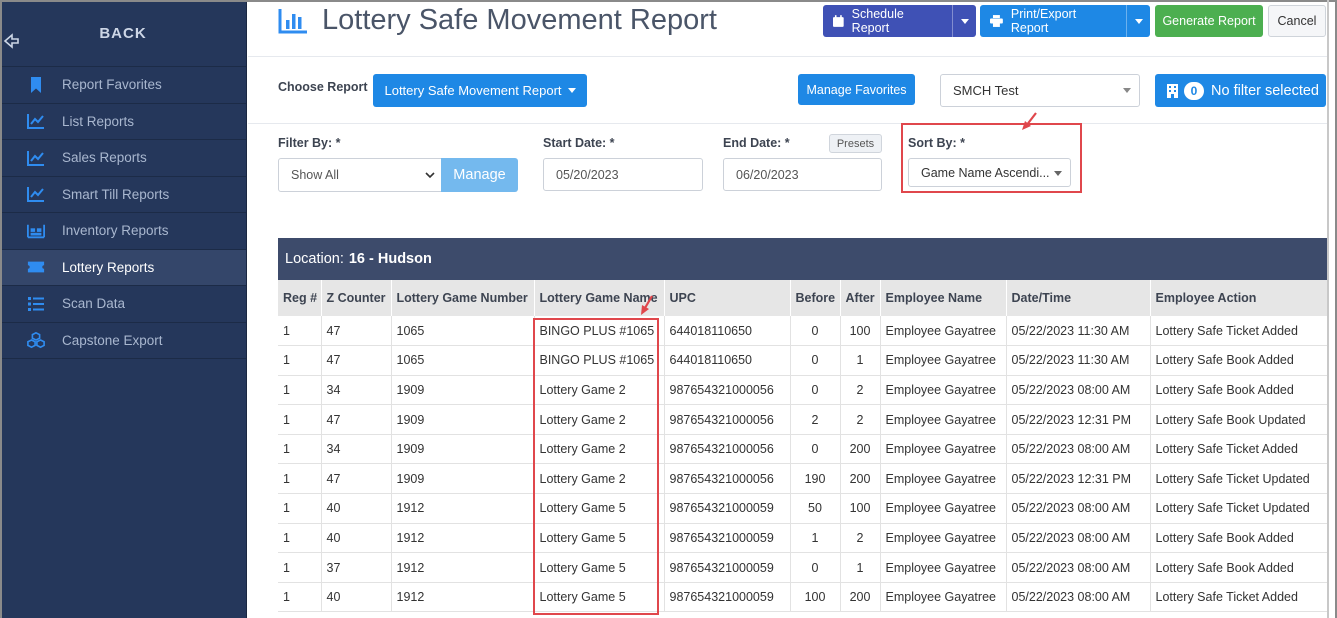 This screenshot has width=1337, height=618. I want to click on column-header: Reg #, so click(300, 298).